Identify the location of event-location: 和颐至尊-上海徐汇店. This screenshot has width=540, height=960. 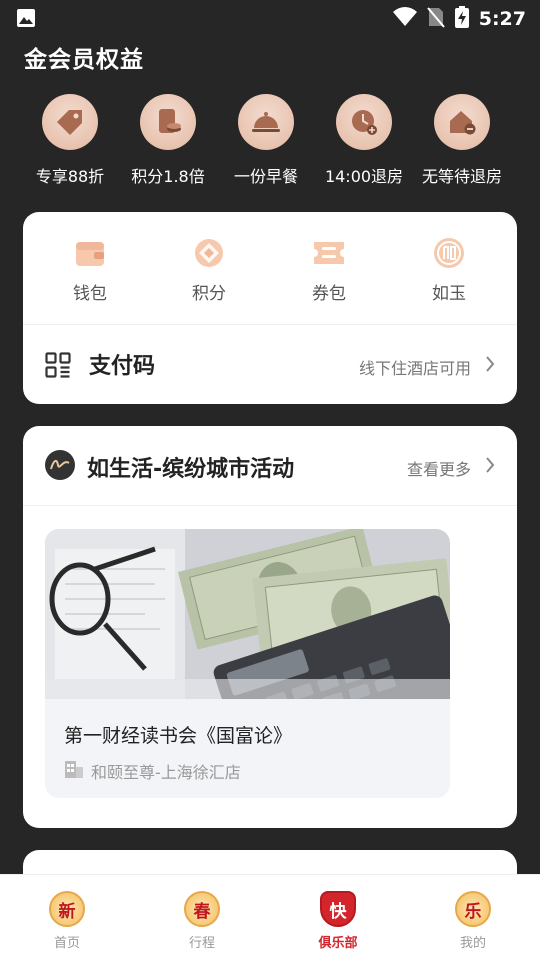
(166, 772).